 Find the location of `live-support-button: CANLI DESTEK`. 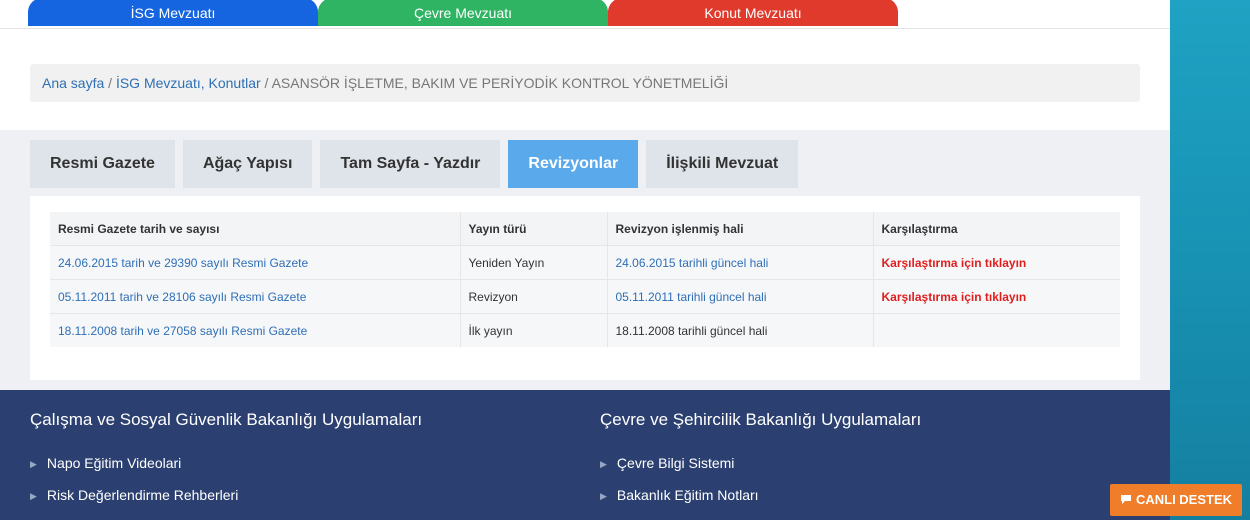

live-support-button: CANLI DESTEK is located at coordinates (1176, 500).